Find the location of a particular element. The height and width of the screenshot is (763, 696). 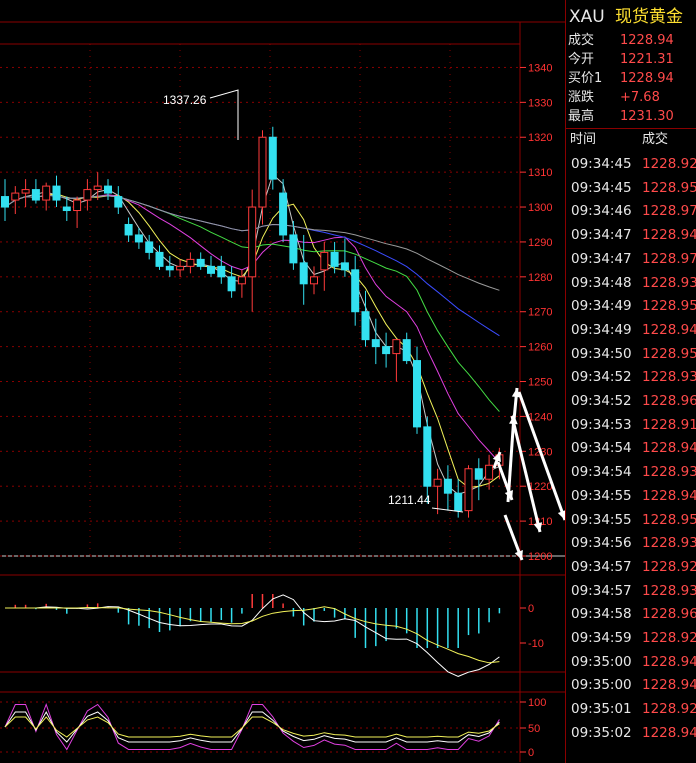

axis-label: 1240 is located at coordinates (540, 417).